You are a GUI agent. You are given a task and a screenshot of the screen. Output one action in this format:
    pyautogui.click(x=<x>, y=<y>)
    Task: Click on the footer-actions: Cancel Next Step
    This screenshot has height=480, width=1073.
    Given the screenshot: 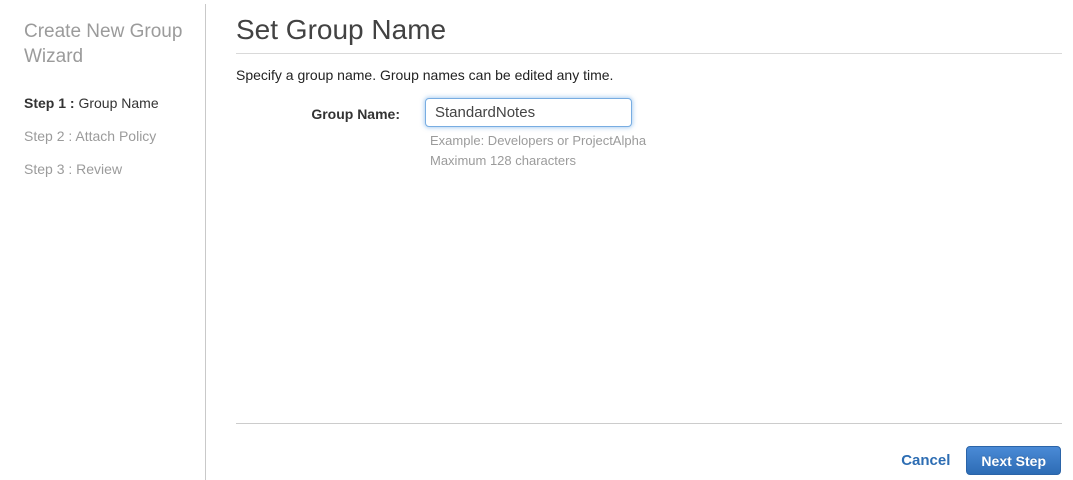 What is the action you would take?
    pyautogui.click(x=649, y=449)
    